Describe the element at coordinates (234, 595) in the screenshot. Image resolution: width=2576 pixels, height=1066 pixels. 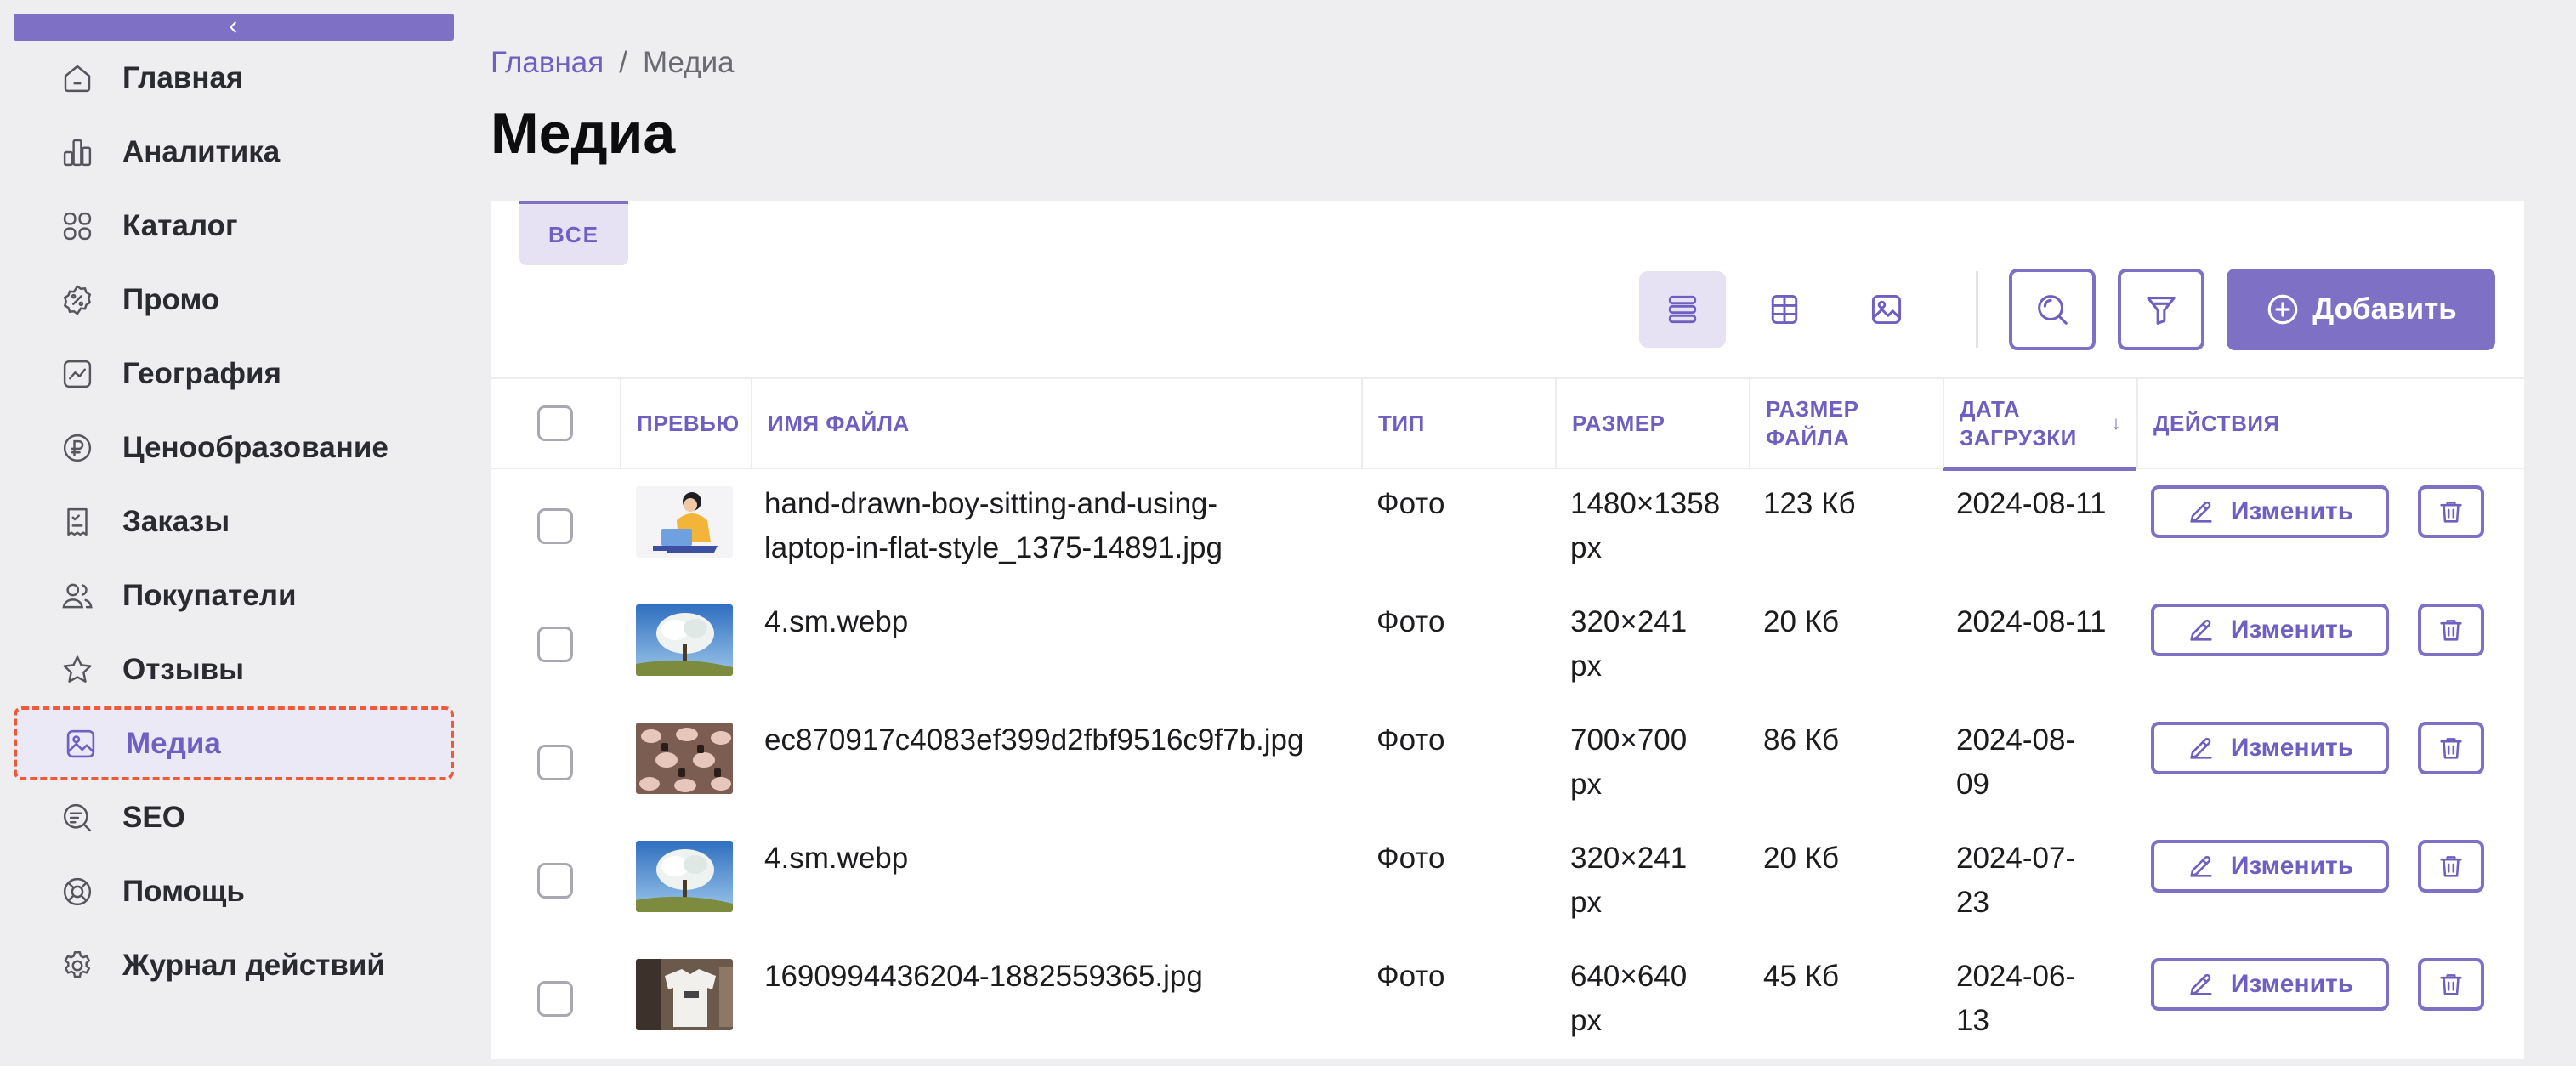
I see `sidebar-item-customers: Покупатели` at that location.